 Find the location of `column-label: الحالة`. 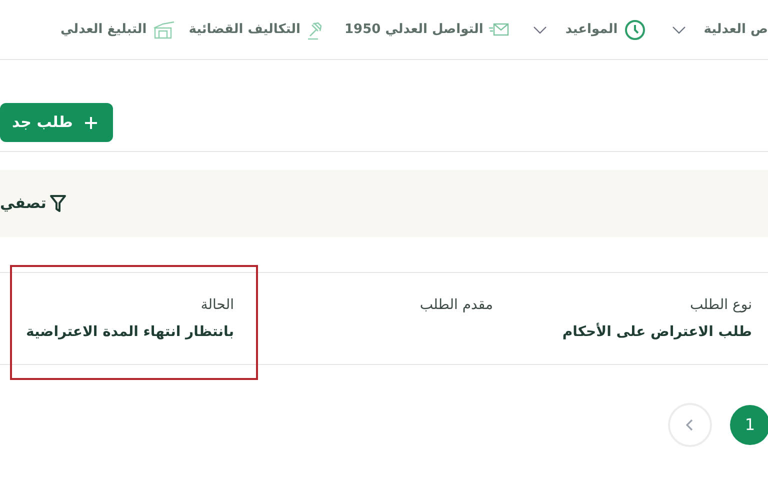

column-label: الحالة is located at coordinates (217, 305).